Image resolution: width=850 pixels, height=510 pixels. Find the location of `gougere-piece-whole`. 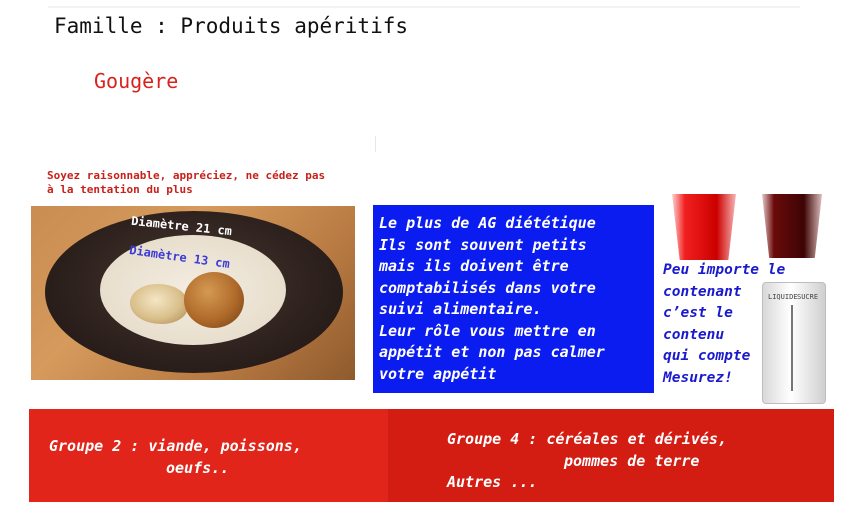

gougere-piece-whole is located at coordinates (214, 300).